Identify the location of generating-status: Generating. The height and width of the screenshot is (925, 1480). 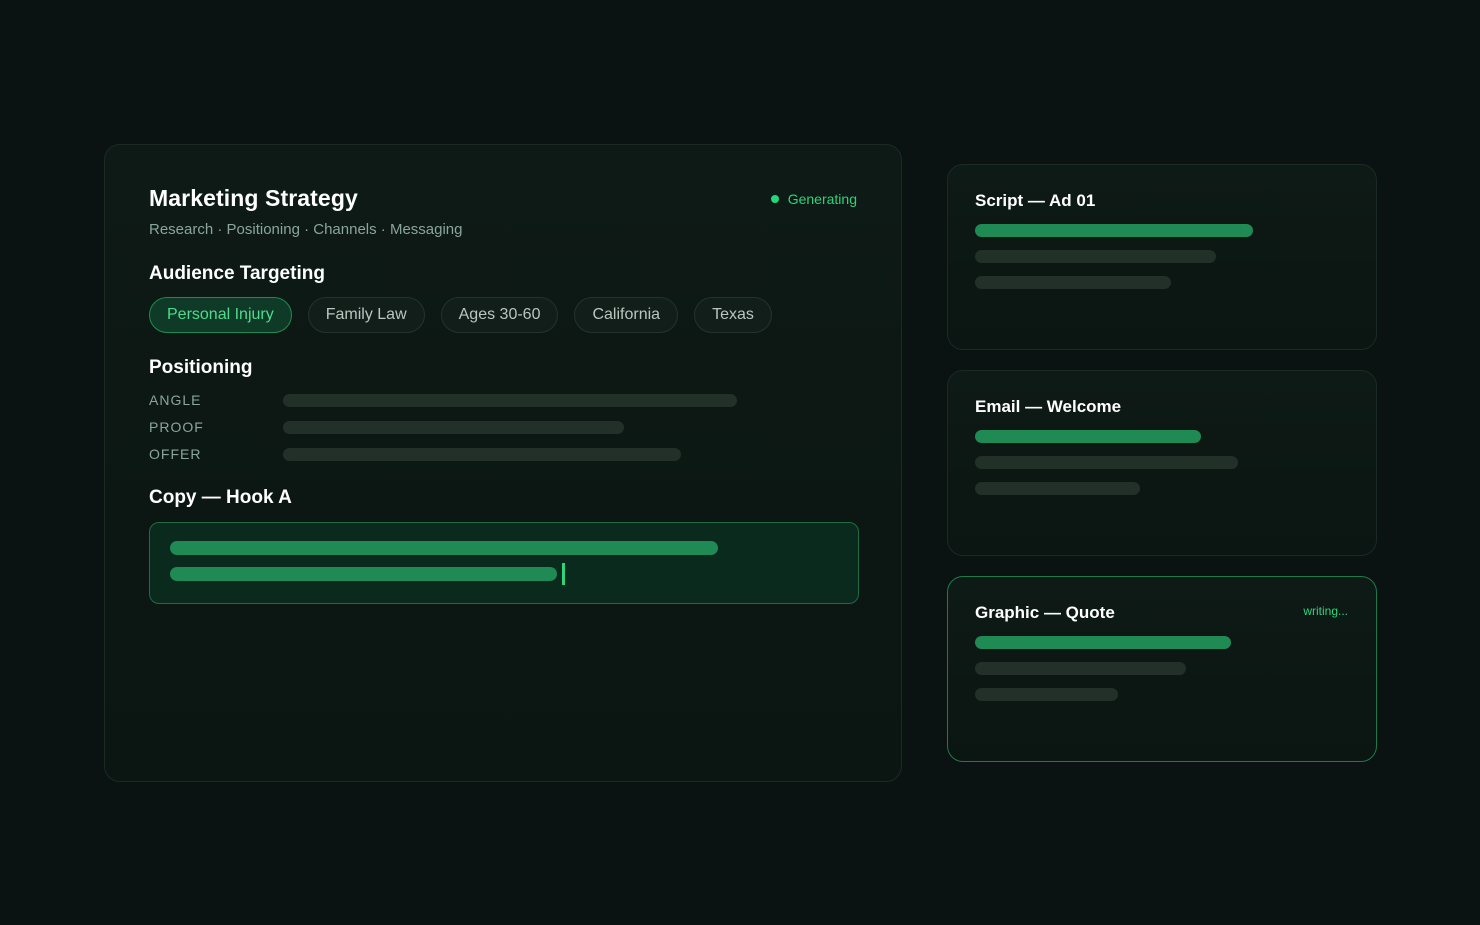
(813, 199).